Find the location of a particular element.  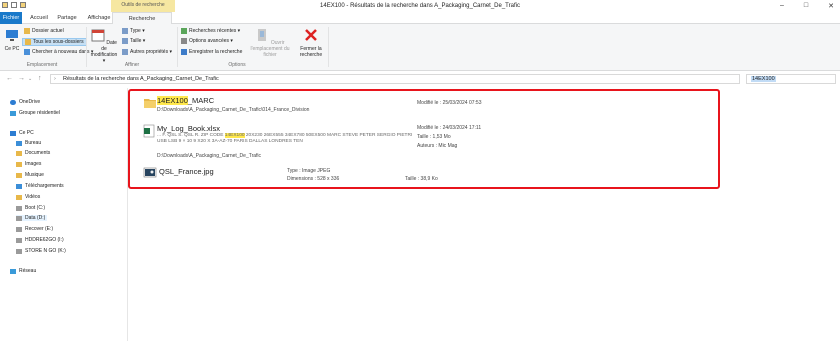

group-options-label: Options is located at coordinates (237, 65).